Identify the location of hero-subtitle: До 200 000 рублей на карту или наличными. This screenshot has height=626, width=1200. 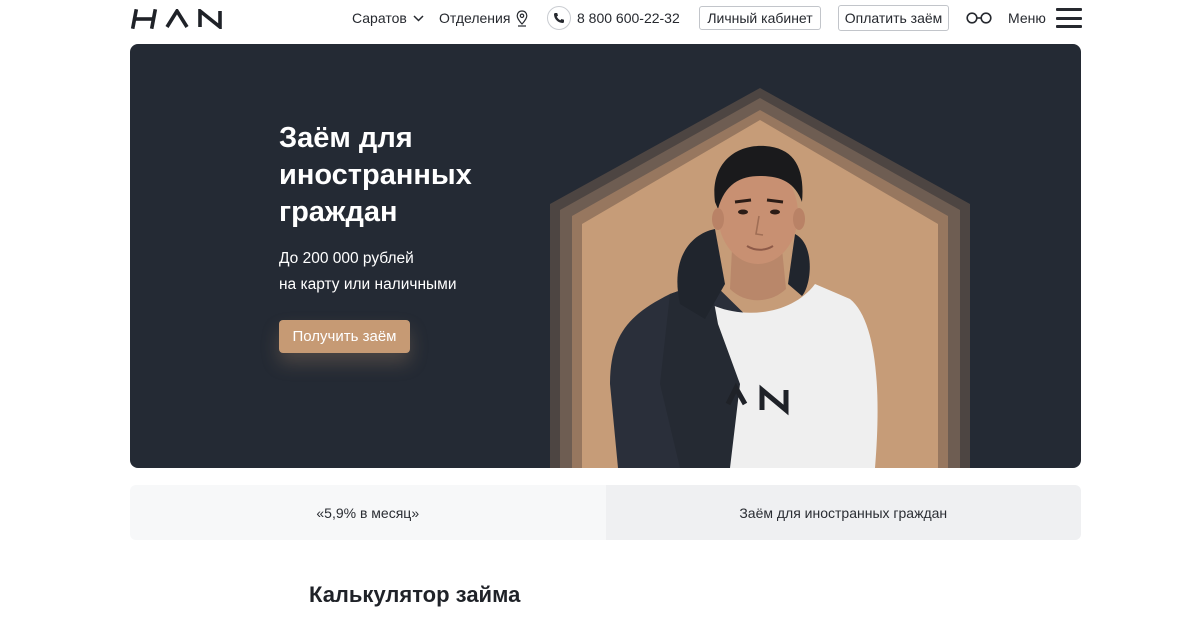
(399, 272).